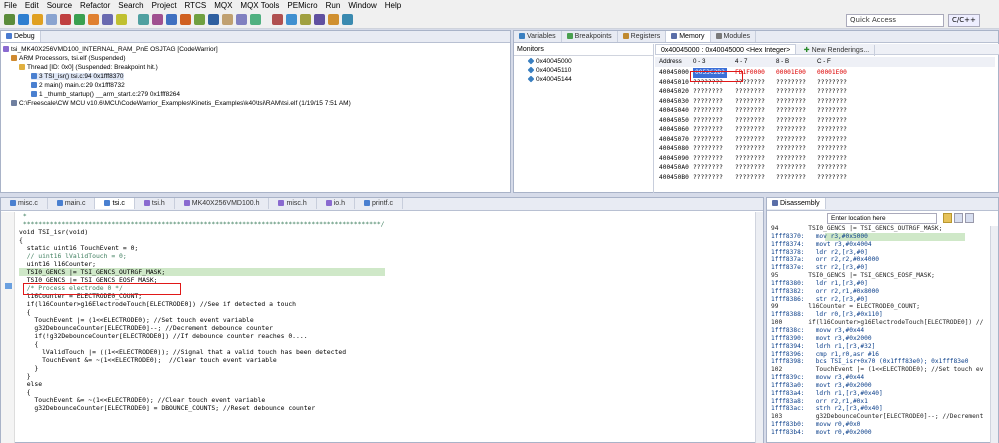  Describe the element at coordinates (130, 5) in the screenshot. I see `menu-search: Search` at that location.